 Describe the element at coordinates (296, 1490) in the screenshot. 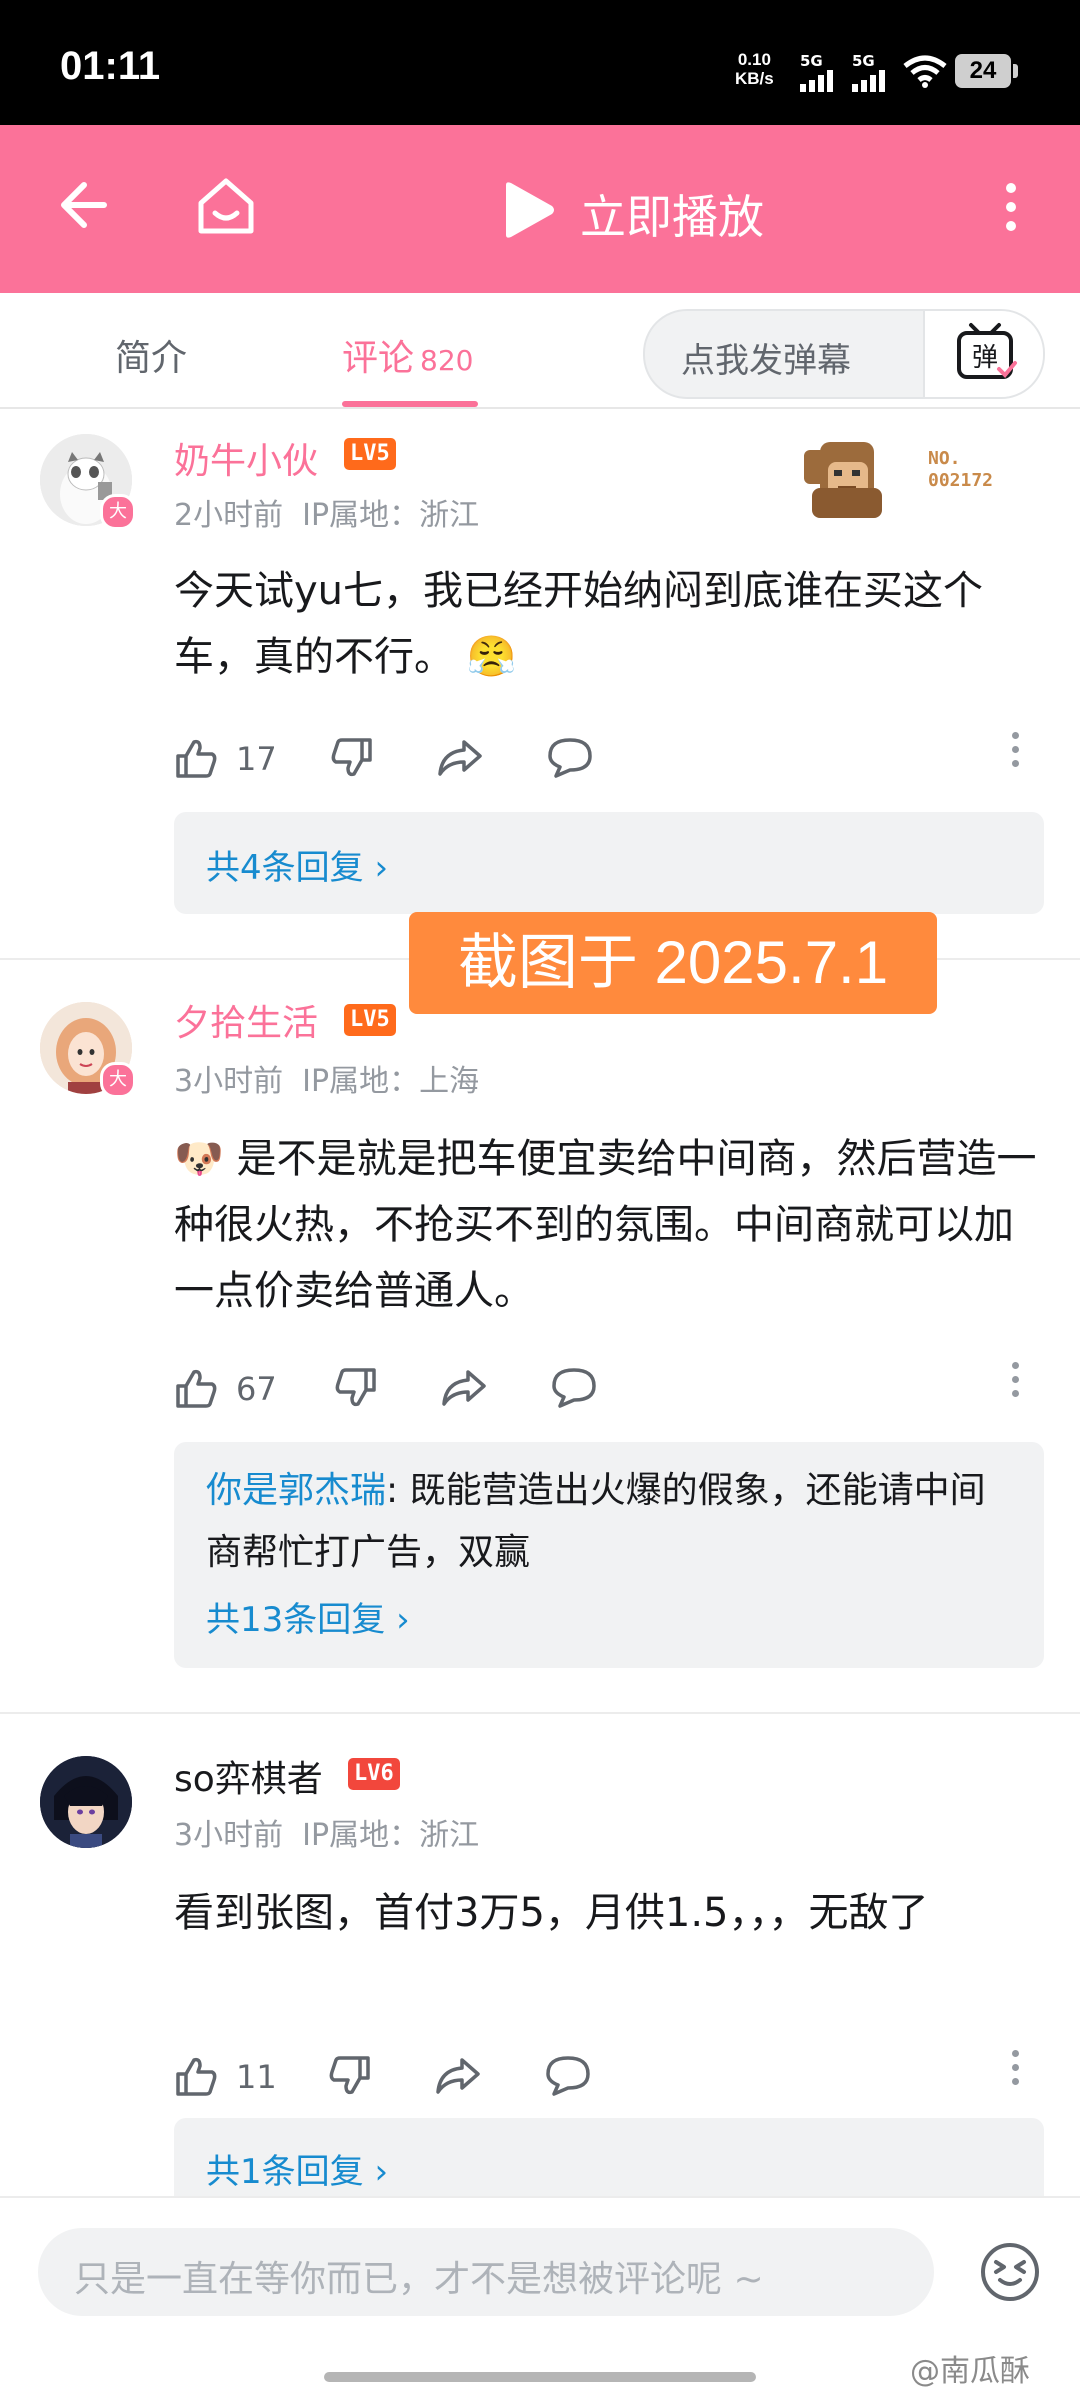

I see `reply-username: 你是郭杰瑞` at that location.